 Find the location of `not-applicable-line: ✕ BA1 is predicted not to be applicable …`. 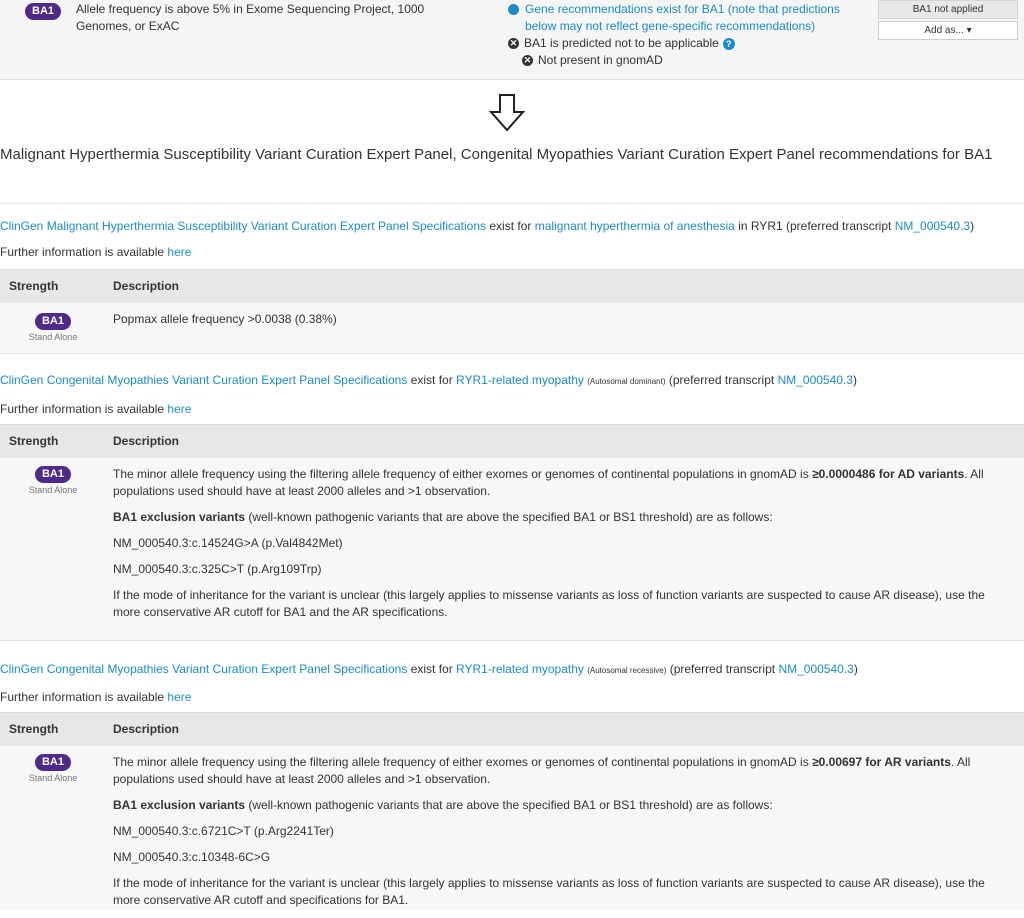

not-applicable-line: ✕ BA1 is predicted not to be applicable … is located at coordinates (688, 43).